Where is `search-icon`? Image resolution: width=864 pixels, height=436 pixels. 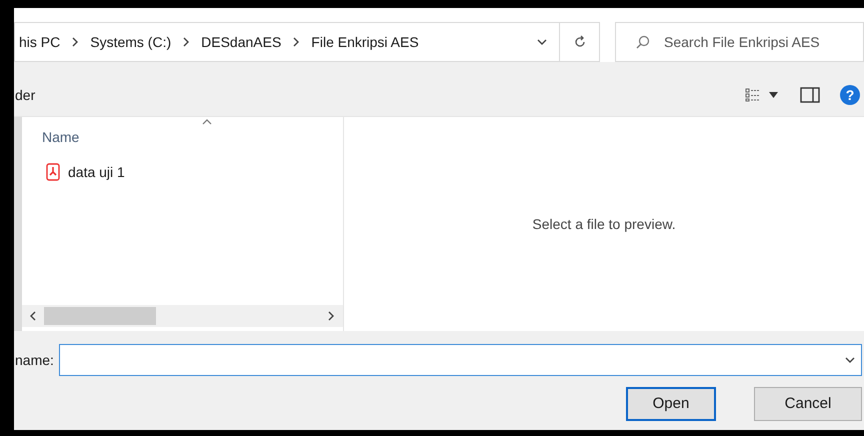 search-icon is located at coordinates (643, 42).